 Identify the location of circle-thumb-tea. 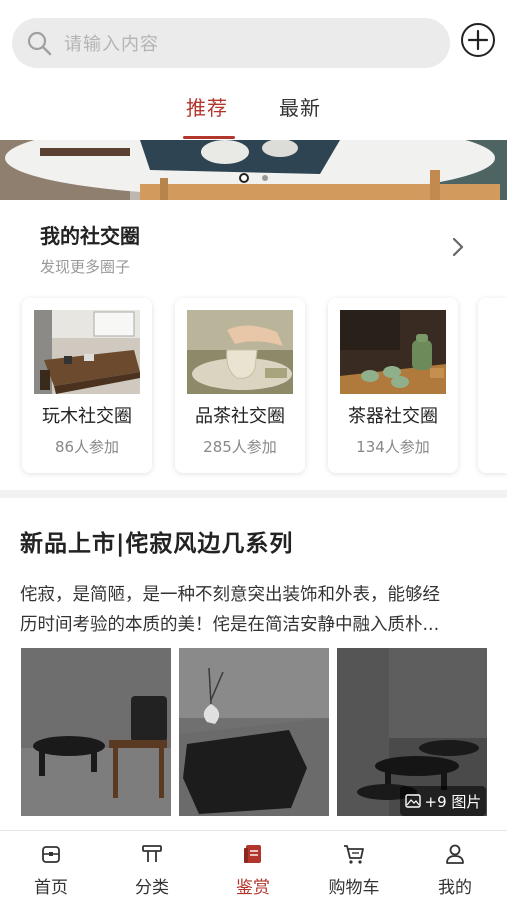
(240, 352).